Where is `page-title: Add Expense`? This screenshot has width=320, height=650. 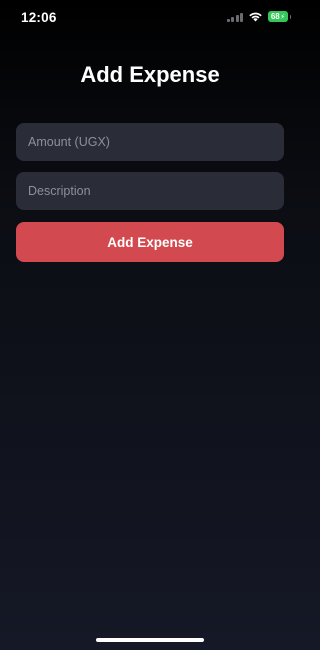 page-title: Add Expense is located at coordinates (150, 74).